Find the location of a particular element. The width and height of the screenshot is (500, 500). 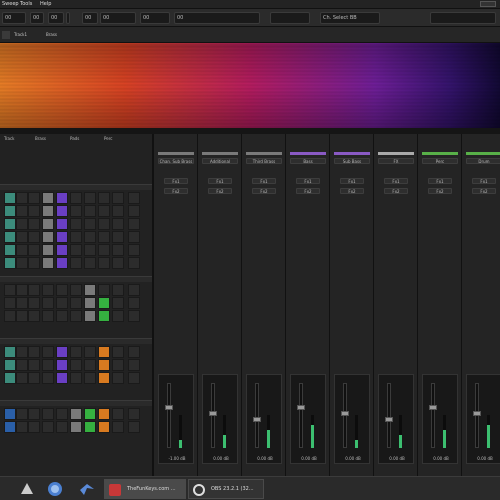

transport-position: 00 is located at coordinates (217, 18).